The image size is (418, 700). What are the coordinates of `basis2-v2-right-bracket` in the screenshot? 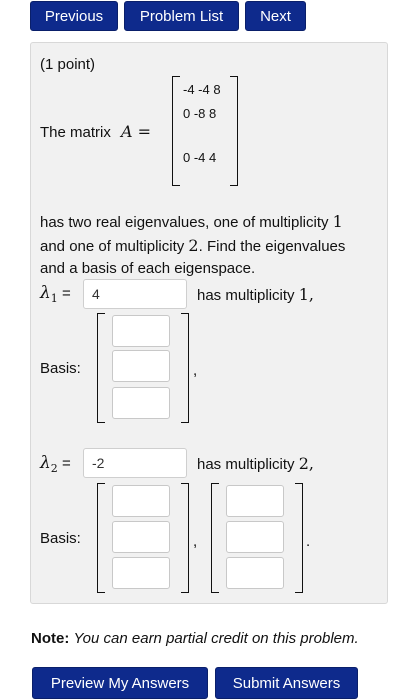 It's located at (299, 538).